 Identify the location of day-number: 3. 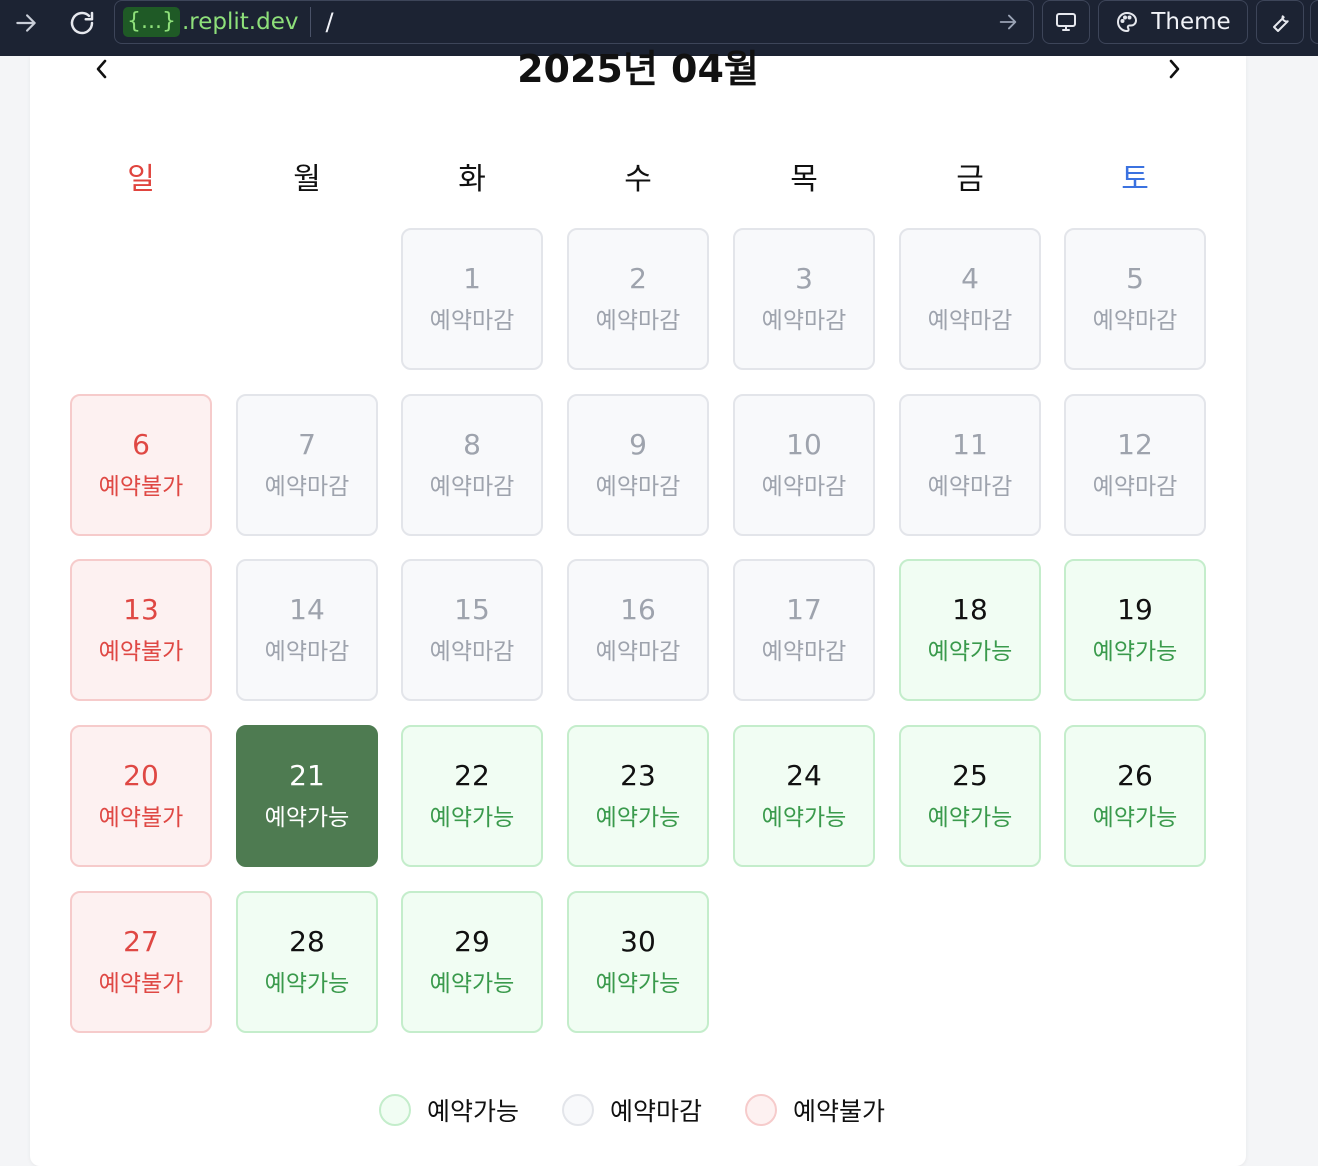
(804, 278).